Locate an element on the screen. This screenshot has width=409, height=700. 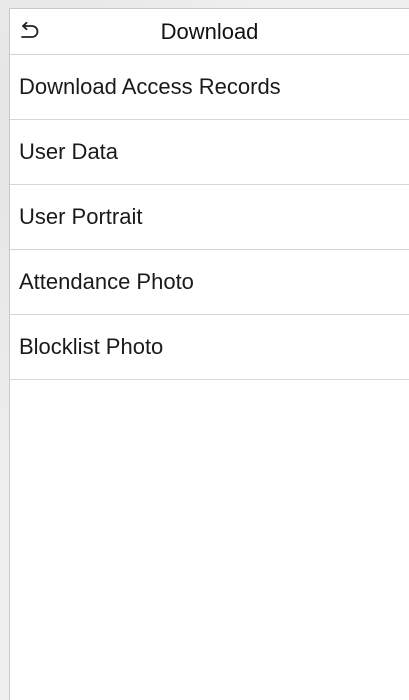
menu-item-download-access-records: Download Access Records is located at coordinates (209, 87).